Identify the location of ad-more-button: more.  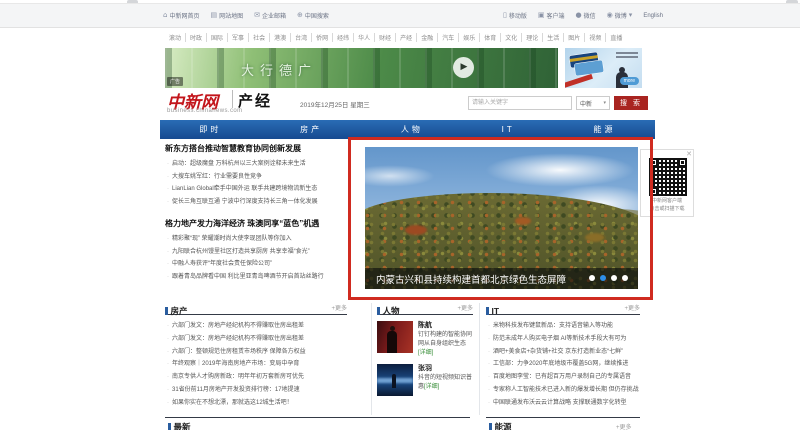
(629, 81).